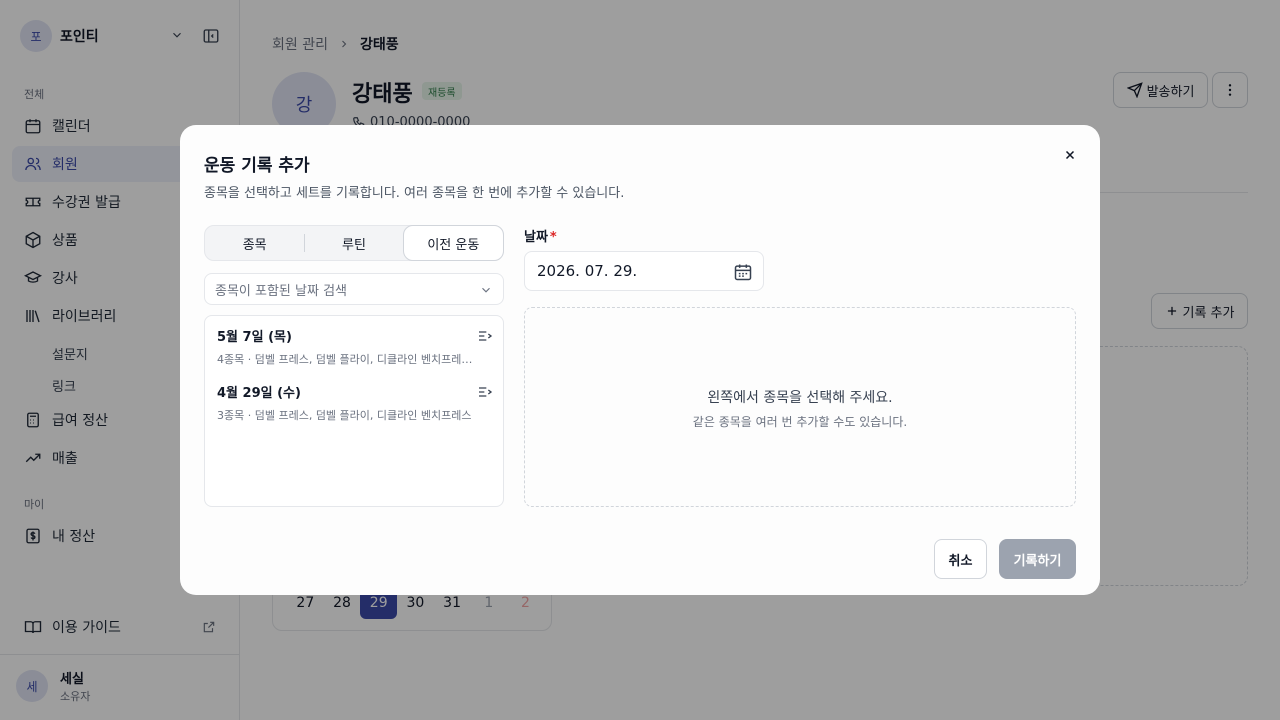 This screenshot has height=720, width=1280. What do you see at coordinates (800, 398) in the screenshot?
I see `empty-state-message: 왼쪽에서 종목을 선택해 주세요.` at bounding box center [800, 398].